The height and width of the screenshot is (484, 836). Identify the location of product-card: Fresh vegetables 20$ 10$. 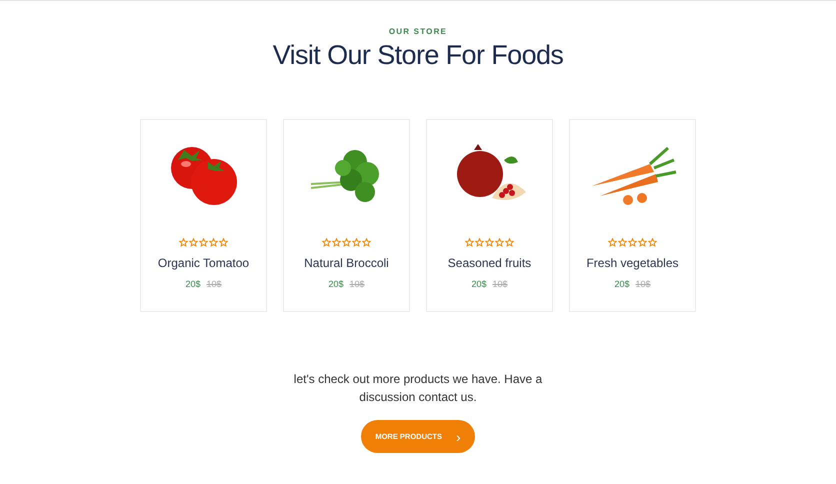
(632, 215).